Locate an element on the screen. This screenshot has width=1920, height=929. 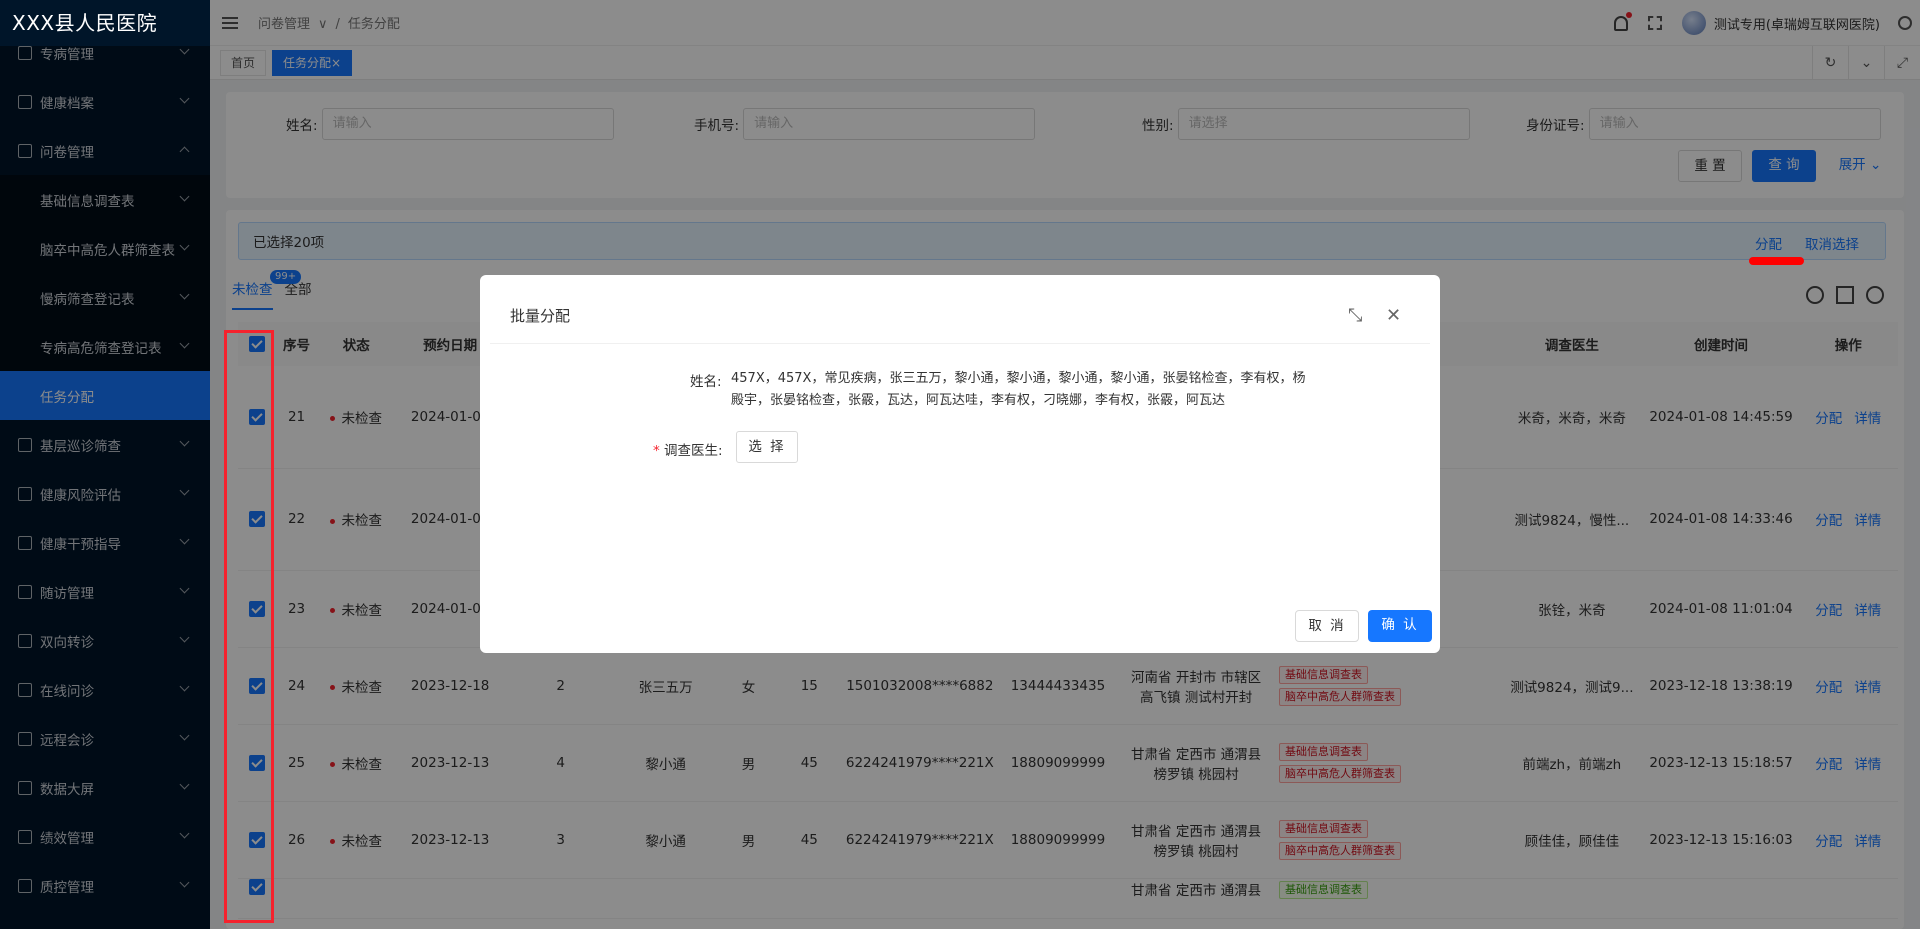
dialog-divider is located at coordinates (960, 343).